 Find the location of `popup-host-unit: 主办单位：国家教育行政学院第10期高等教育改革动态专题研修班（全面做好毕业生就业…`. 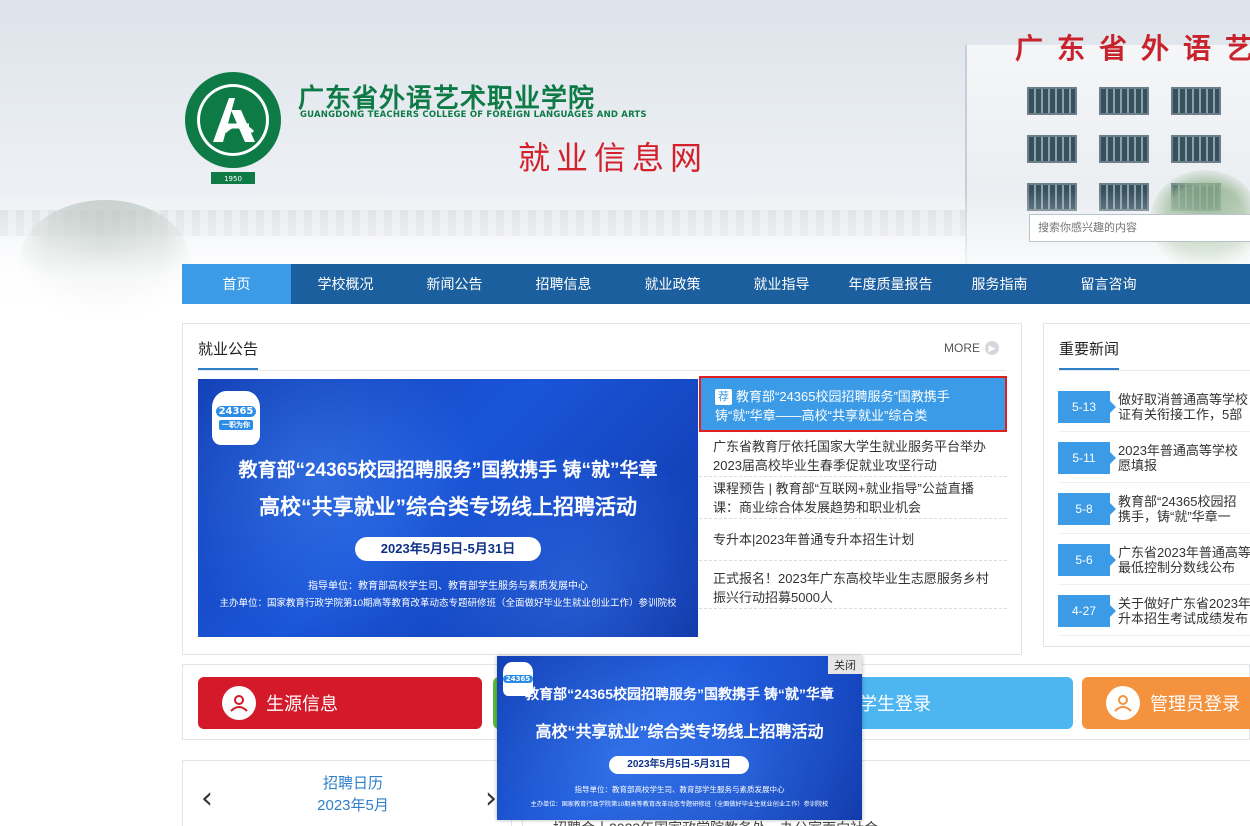

popup-host-unit: 主办单位：国家教育行政学院第10期高等教育改革动态专题研修班（全面做好毕业生就业… is located at coordinates (679, 804).